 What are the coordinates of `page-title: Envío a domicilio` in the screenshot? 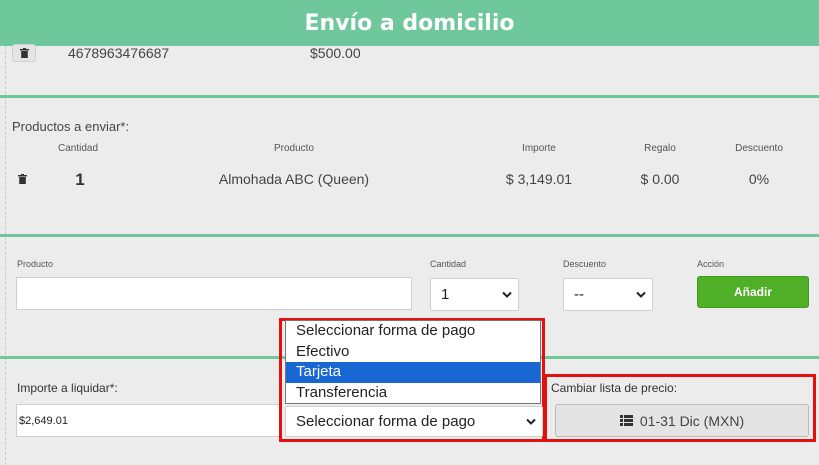 It's located at (409, 23).